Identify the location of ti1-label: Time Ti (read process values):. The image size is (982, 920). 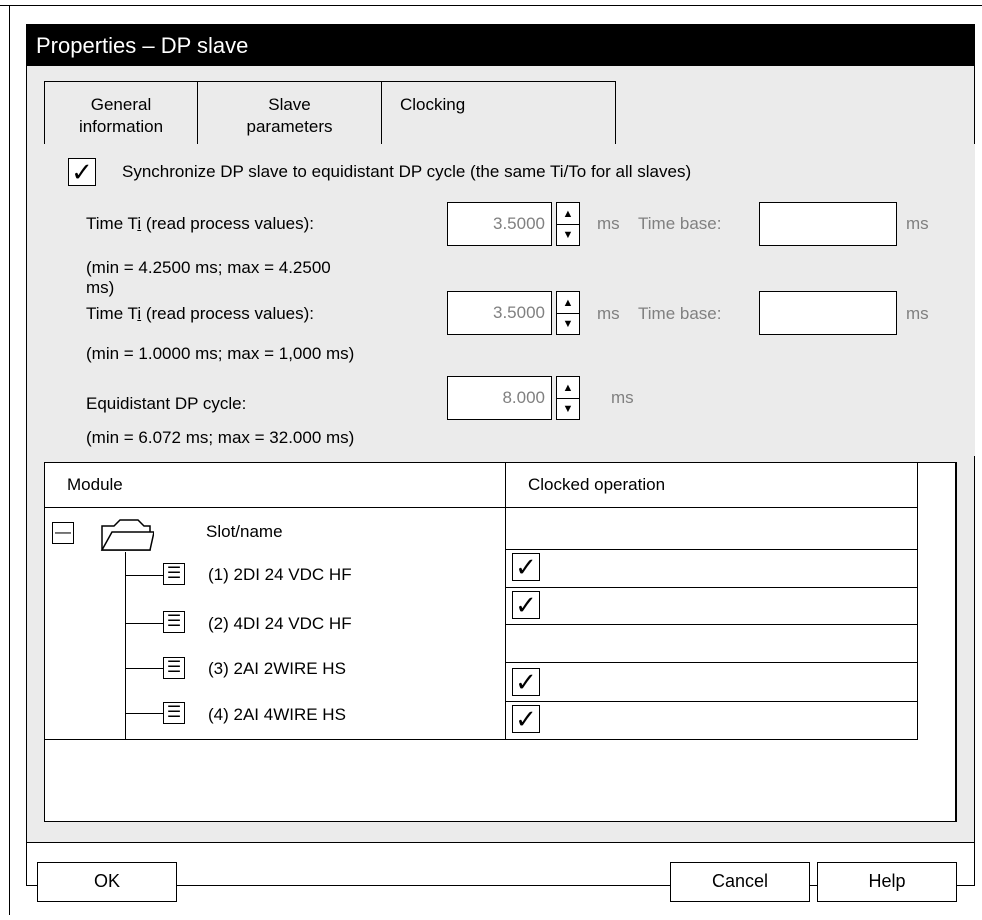
(200, 224).